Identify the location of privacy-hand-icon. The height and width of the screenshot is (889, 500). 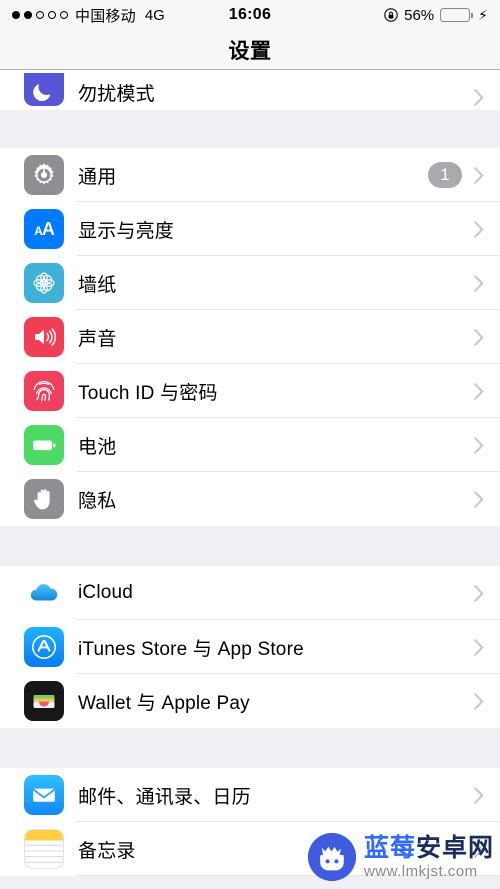
(44, 499).